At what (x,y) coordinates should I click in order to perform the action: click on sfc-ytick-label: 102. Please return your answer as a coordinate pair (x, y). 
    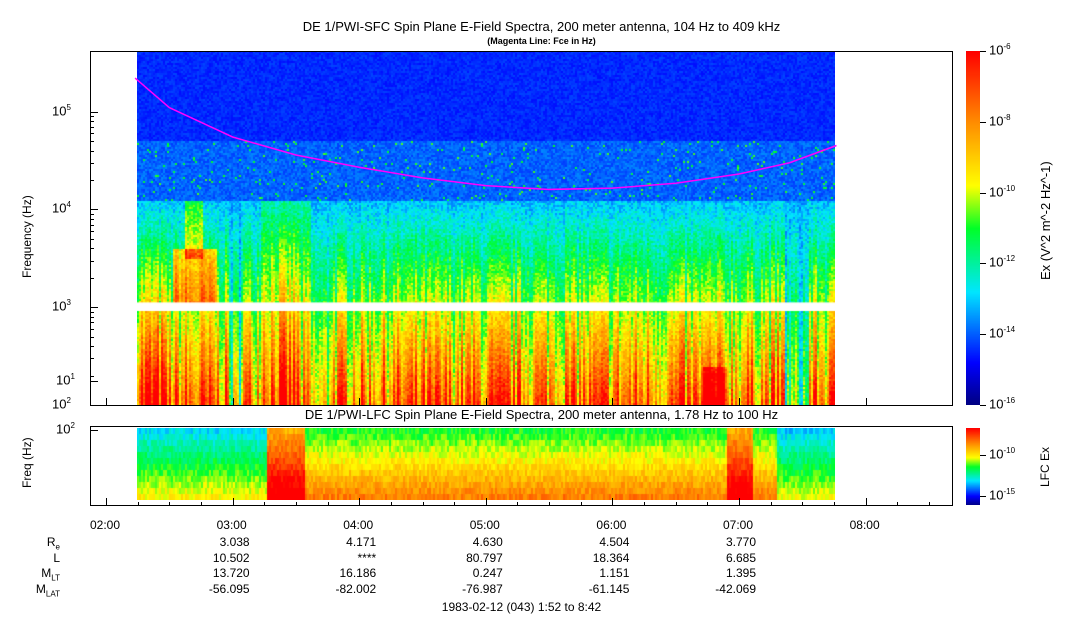
    Looking at the image, I should click on (61, 404).